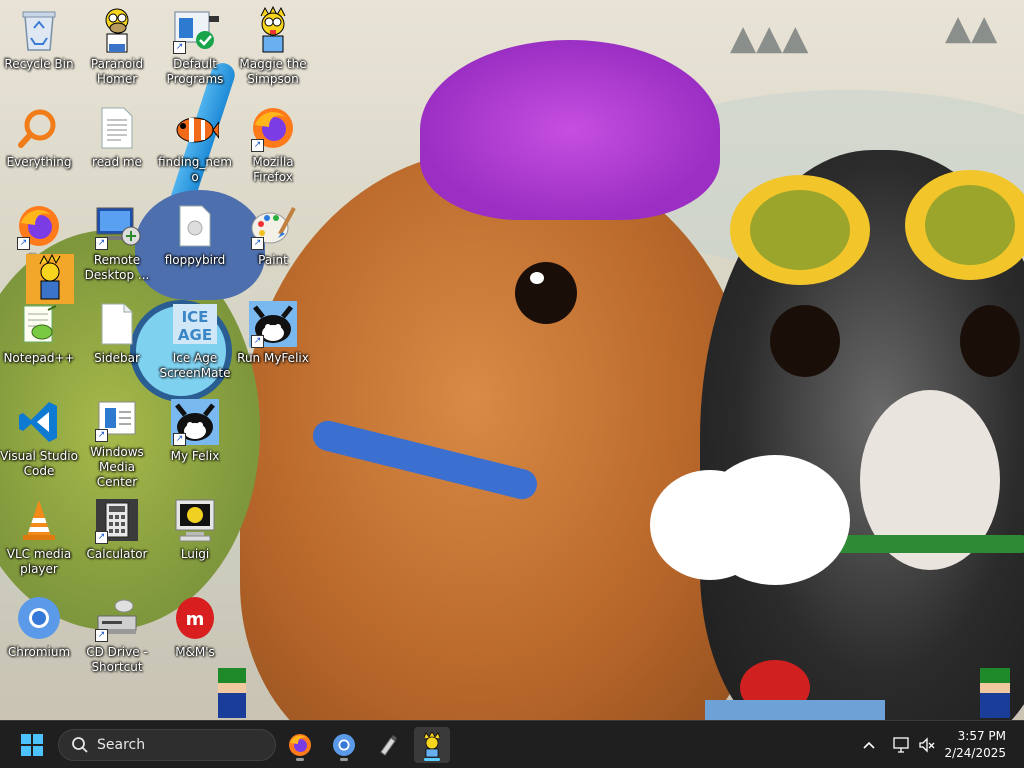 The width and height of the screenshot is (1024, 768). I want to click on desktop-icon-label: Notepad++, so click(39, 358).